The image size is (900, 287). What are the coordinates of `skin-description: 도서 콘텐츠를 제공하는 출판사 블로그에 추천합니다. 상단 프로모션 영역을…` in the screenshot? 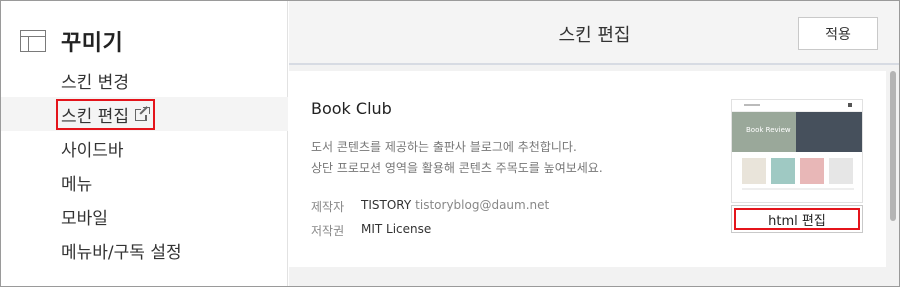 It's located at (457, 158).